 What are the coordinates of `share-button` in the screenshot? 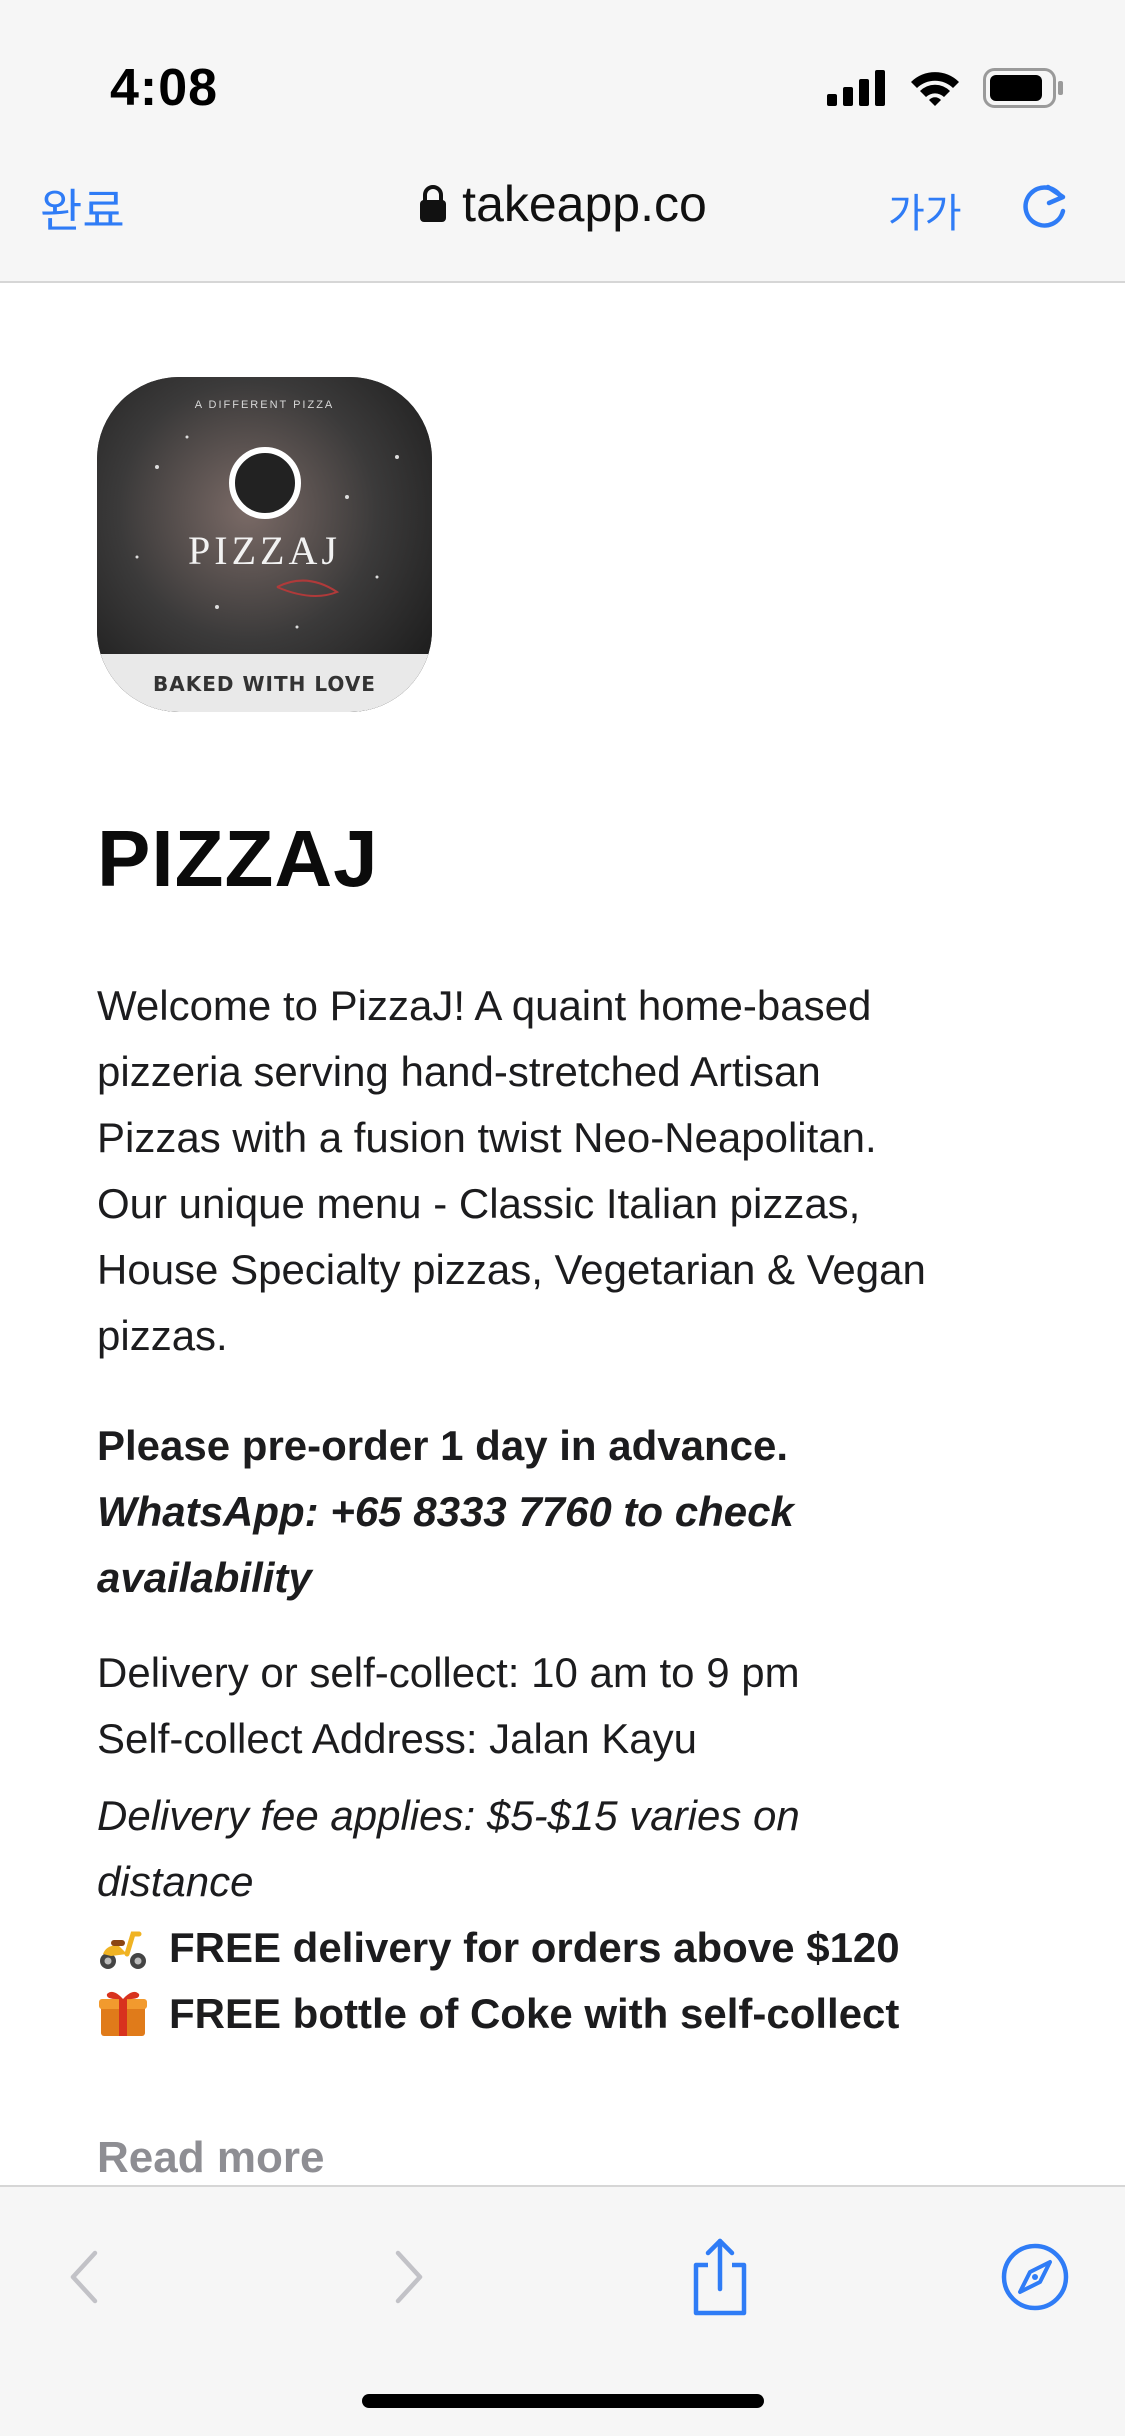 It's located at (720, 2277).